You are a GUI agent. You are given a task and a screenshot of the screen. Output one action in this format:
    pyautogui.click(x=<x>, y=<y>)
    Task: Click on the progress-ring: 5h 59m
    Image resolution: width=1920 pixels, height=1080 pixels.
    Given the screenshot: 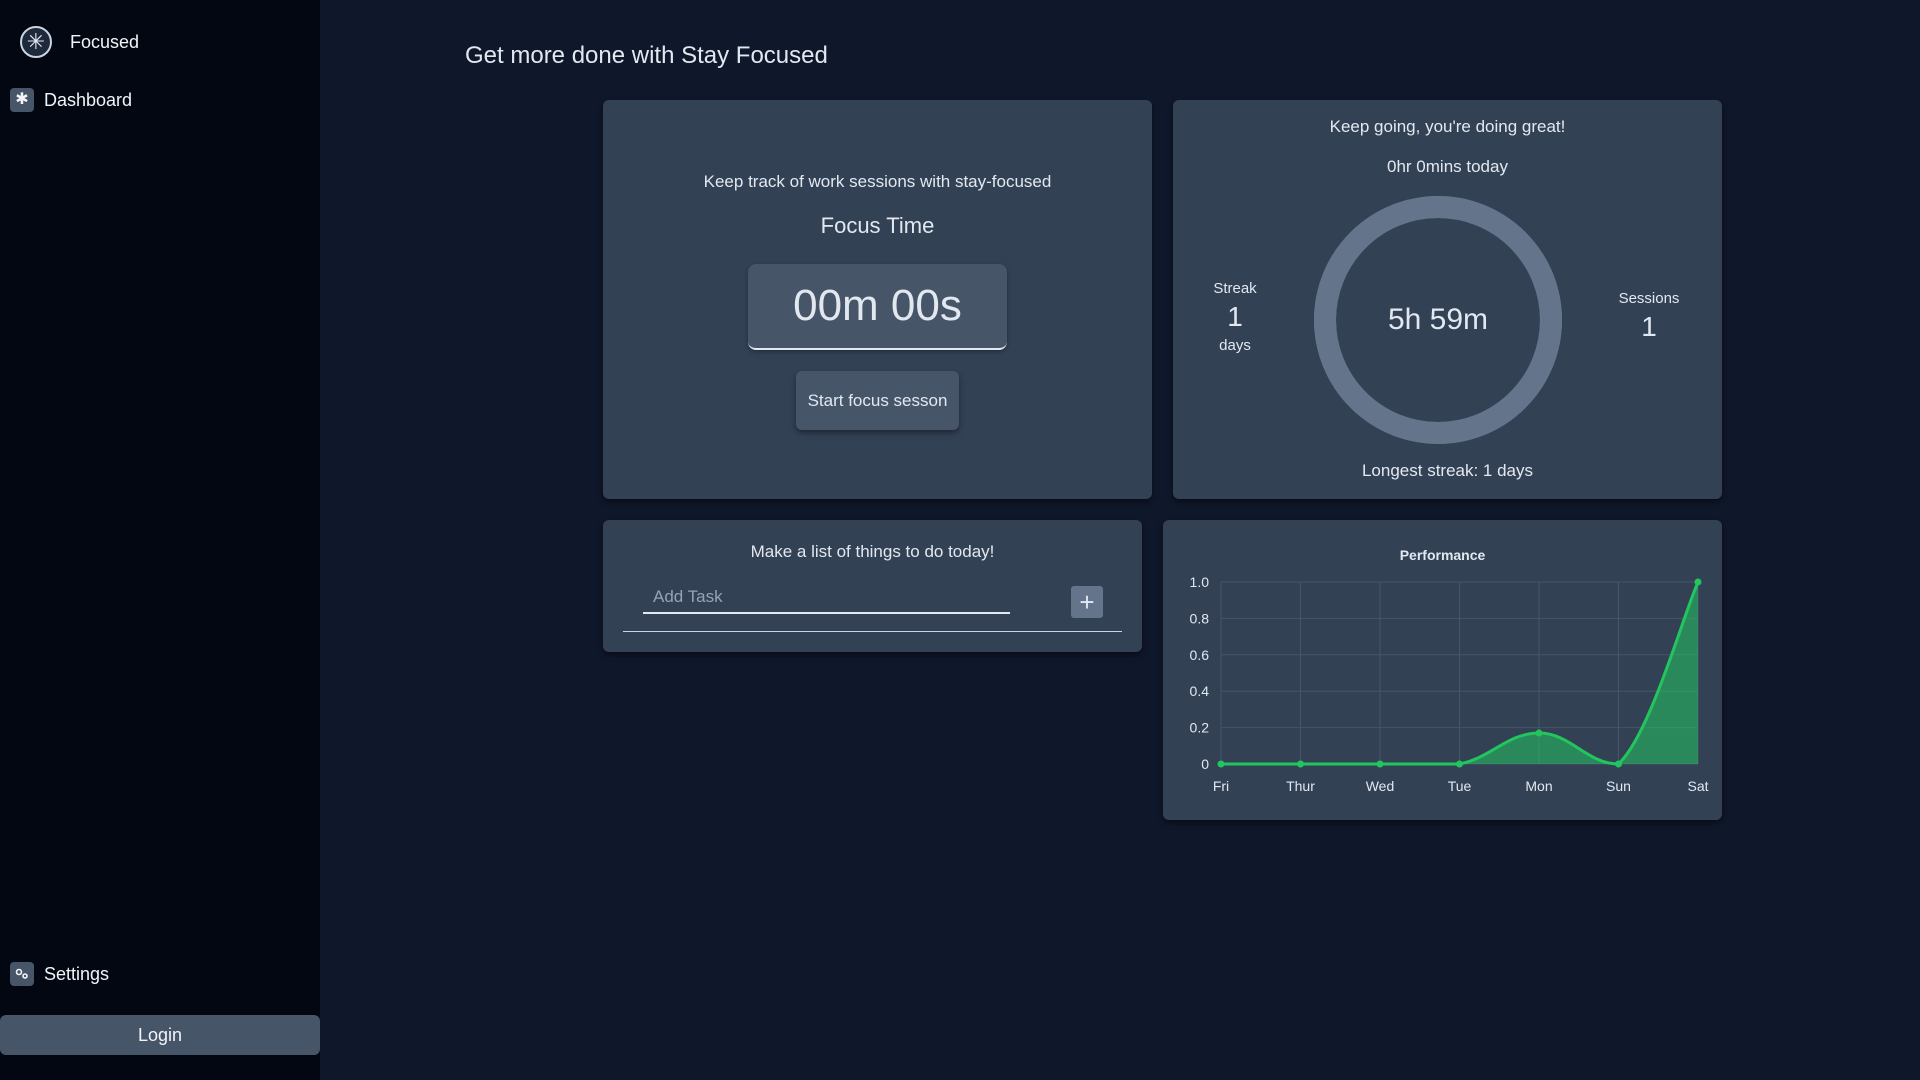 What is the action you would take?
    pyautogui.click(x=1438, y=320)
    